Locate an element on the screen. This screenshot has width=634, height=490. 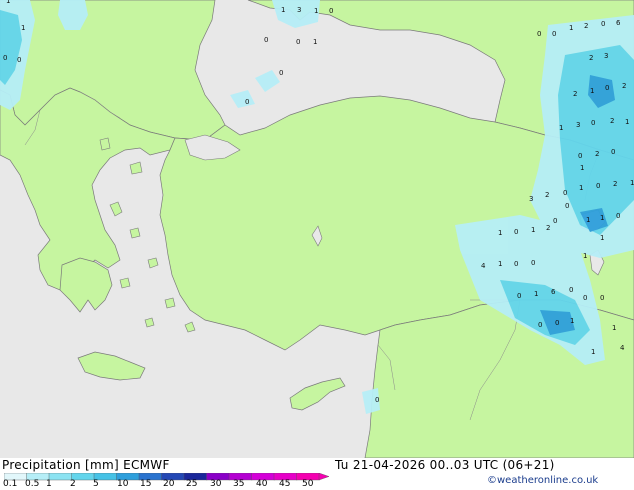
legend-tick-label: 25 is located at coordinates (192, 484).